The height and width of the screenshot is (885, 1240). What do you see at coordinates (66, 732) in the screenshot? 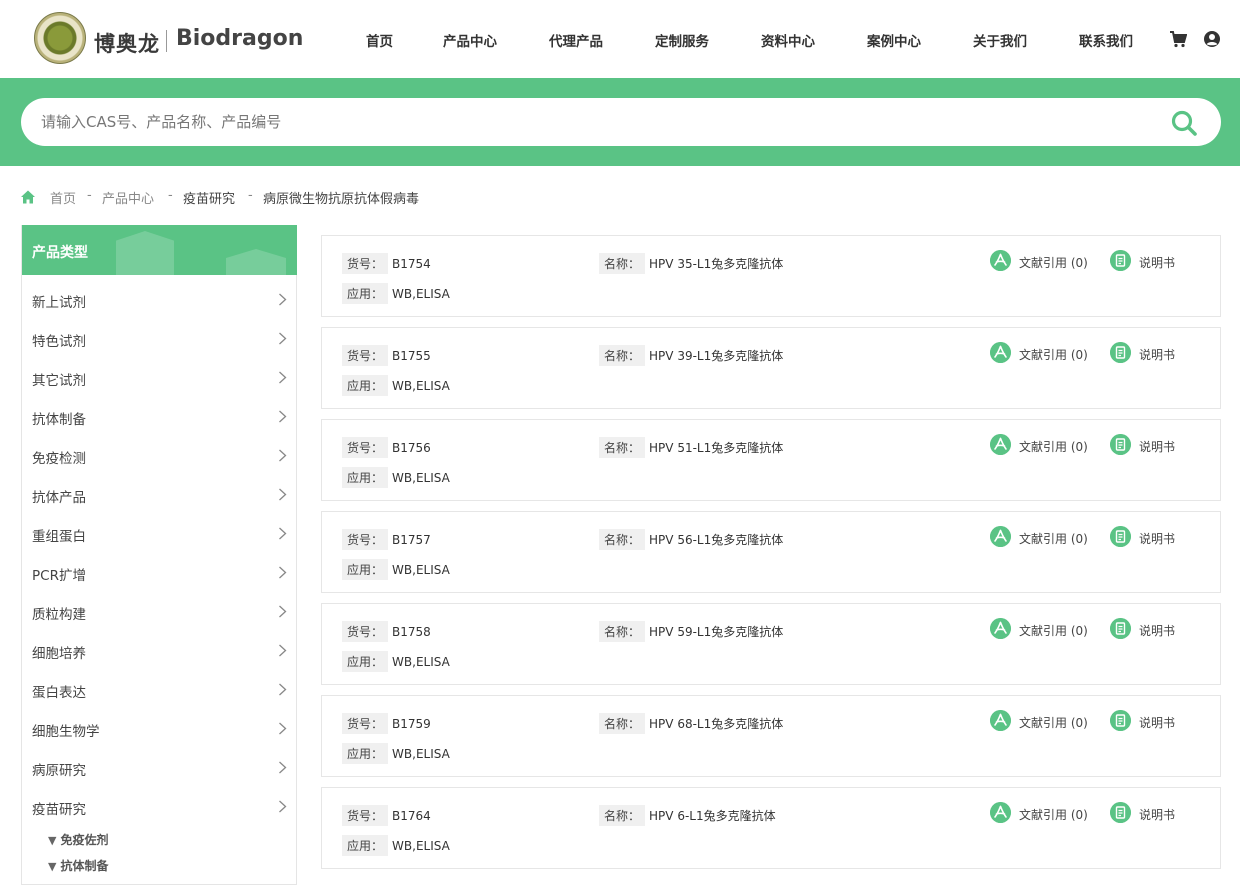
I see `sidebar-item-label: 细胞生物学` at bounding box center [66, 732].